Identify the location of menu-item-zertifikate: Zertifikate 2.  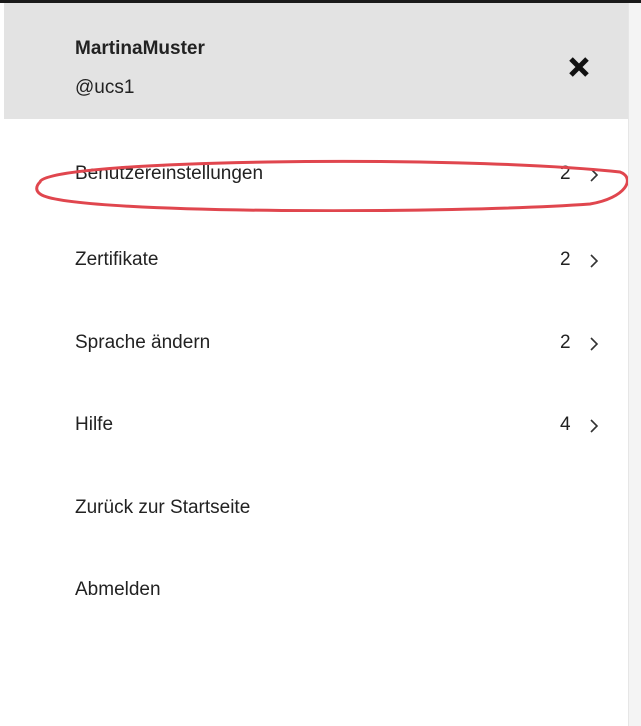
(316, 261).